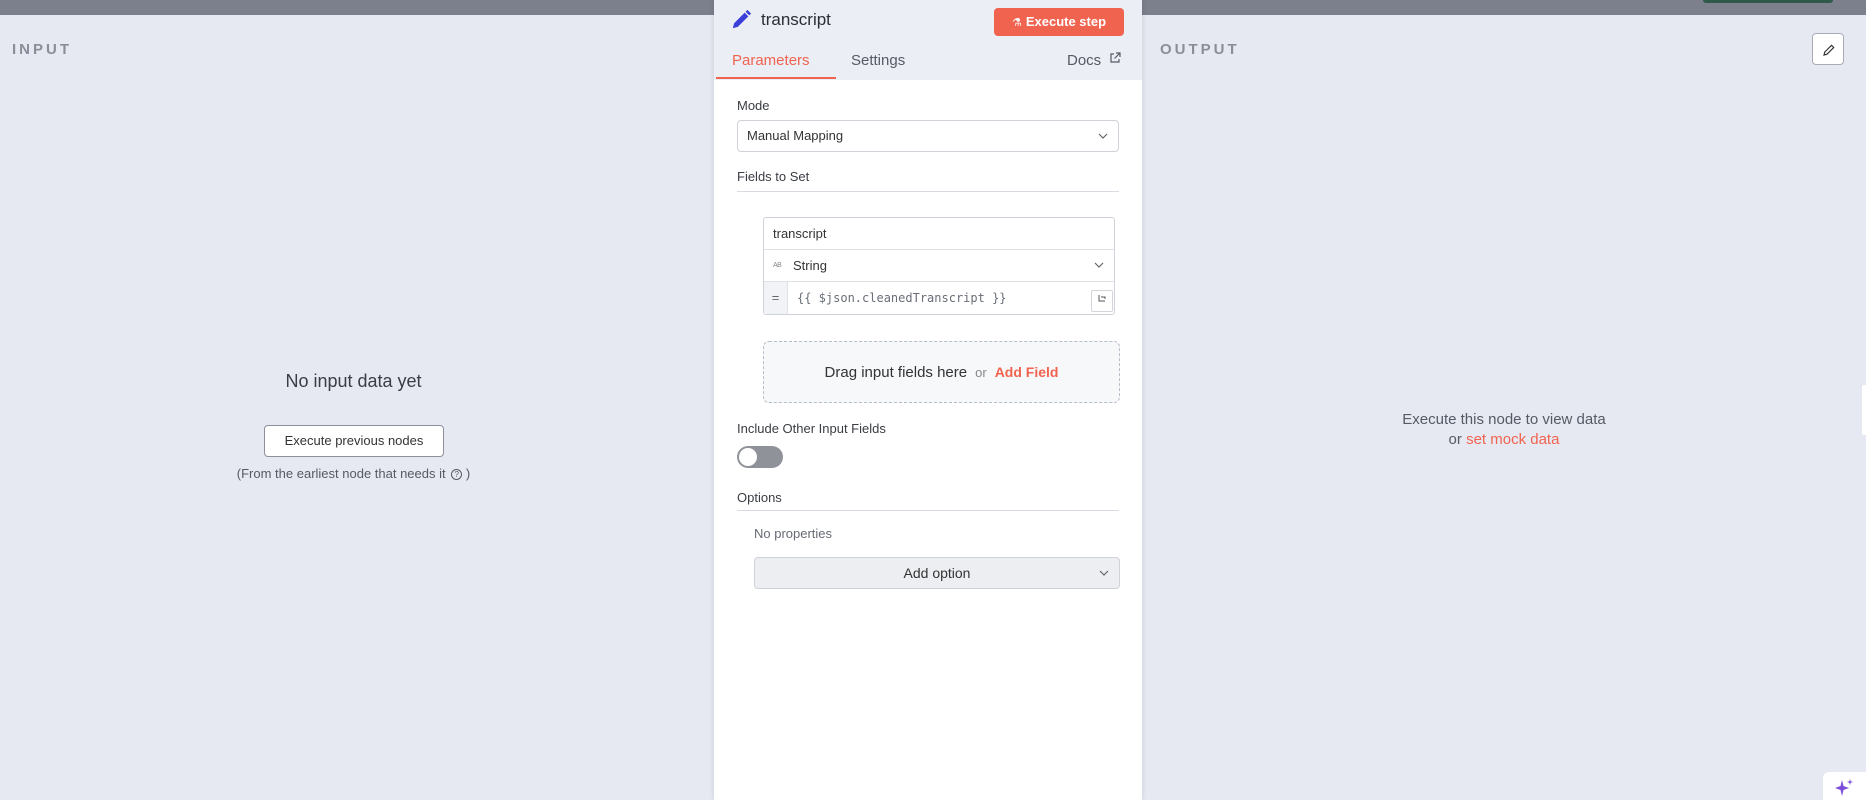 This screenshot has width=1866, height=800. What do you see at coordinates (795, 135) in the screenshot?
I see `mode-value: Manual Mapping` at bounding box center [795, 135].